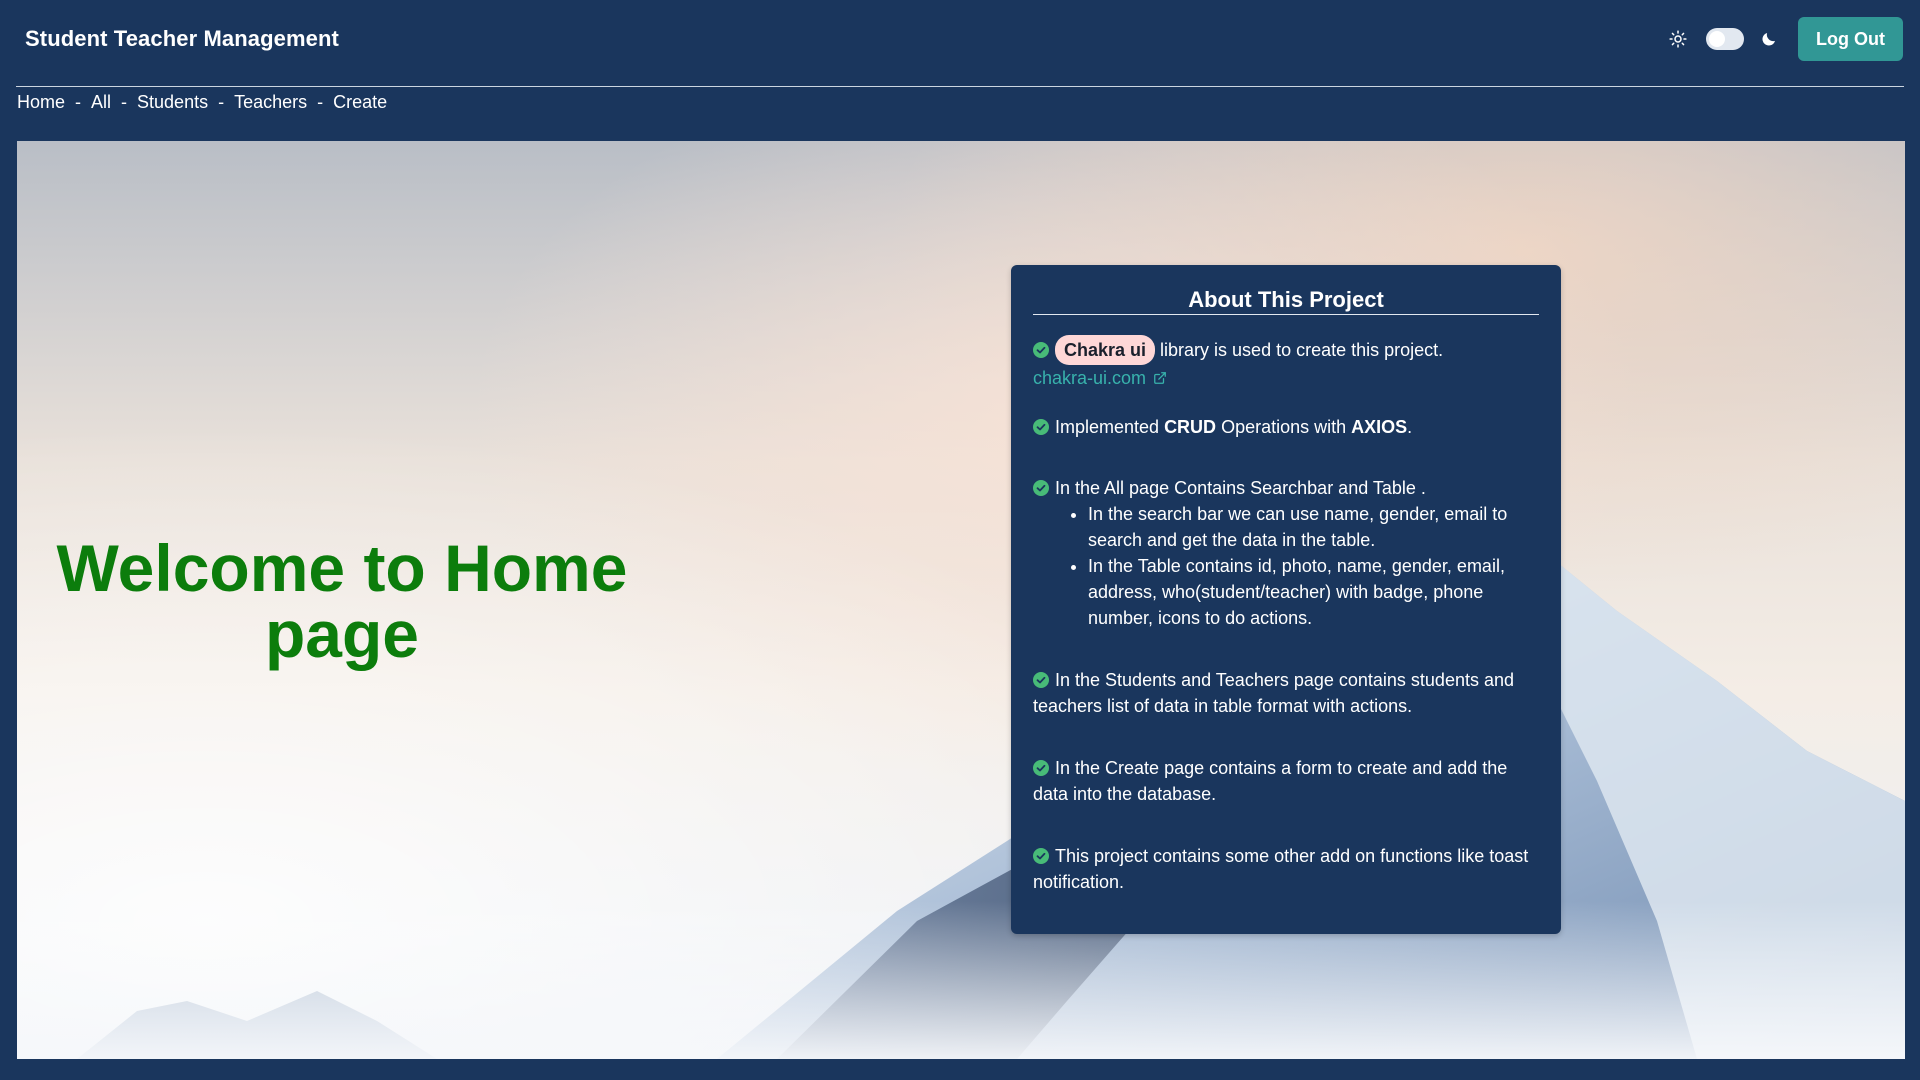 The height and width of the screenshot is (1080, 1920). What do you see at coordinates (1190, 427) in the screenshot?
I see `crud-text: CRUD` at bounding box center [1190, 427].